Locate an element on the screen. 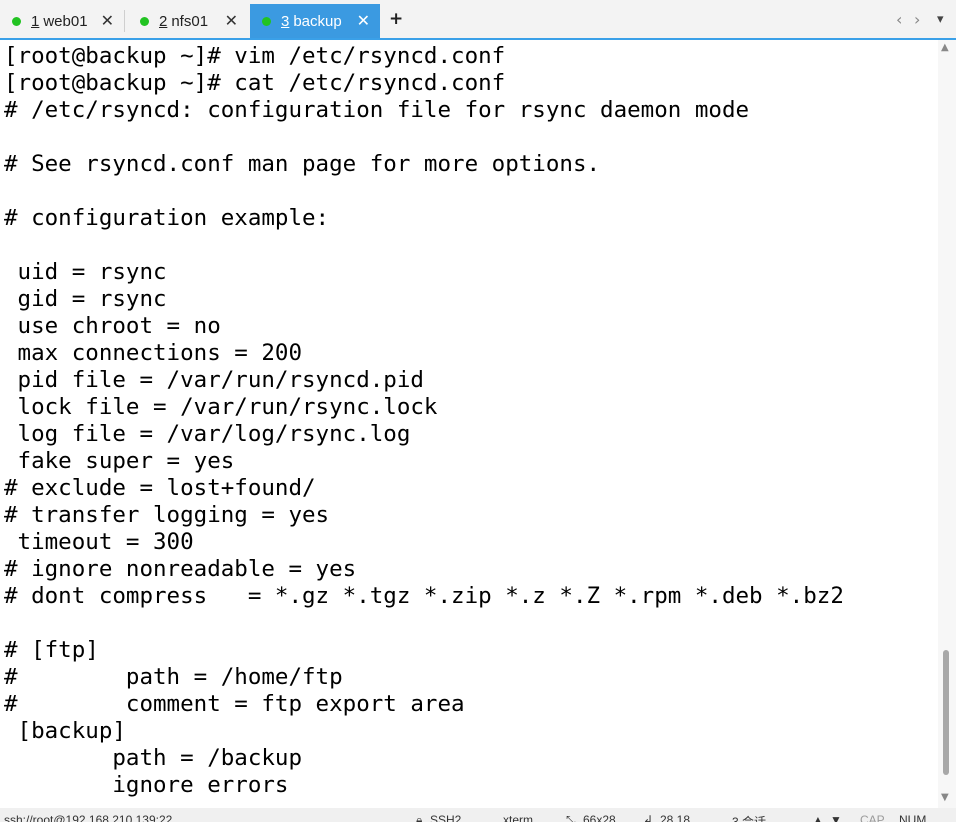 The image size is (956, 822). terminal-line: [root@backup ~]# cat /etc/rsyncd.conf is located at coordinates (255, 83).